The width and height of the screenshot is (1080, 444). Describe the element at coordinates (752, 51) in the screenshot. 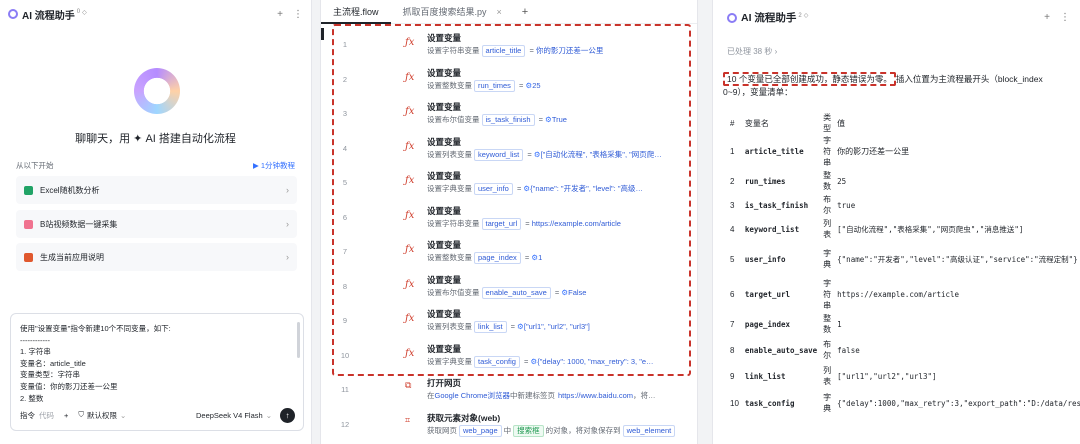

I see `processed-time: 已处理 38 秒 ›` at that location.